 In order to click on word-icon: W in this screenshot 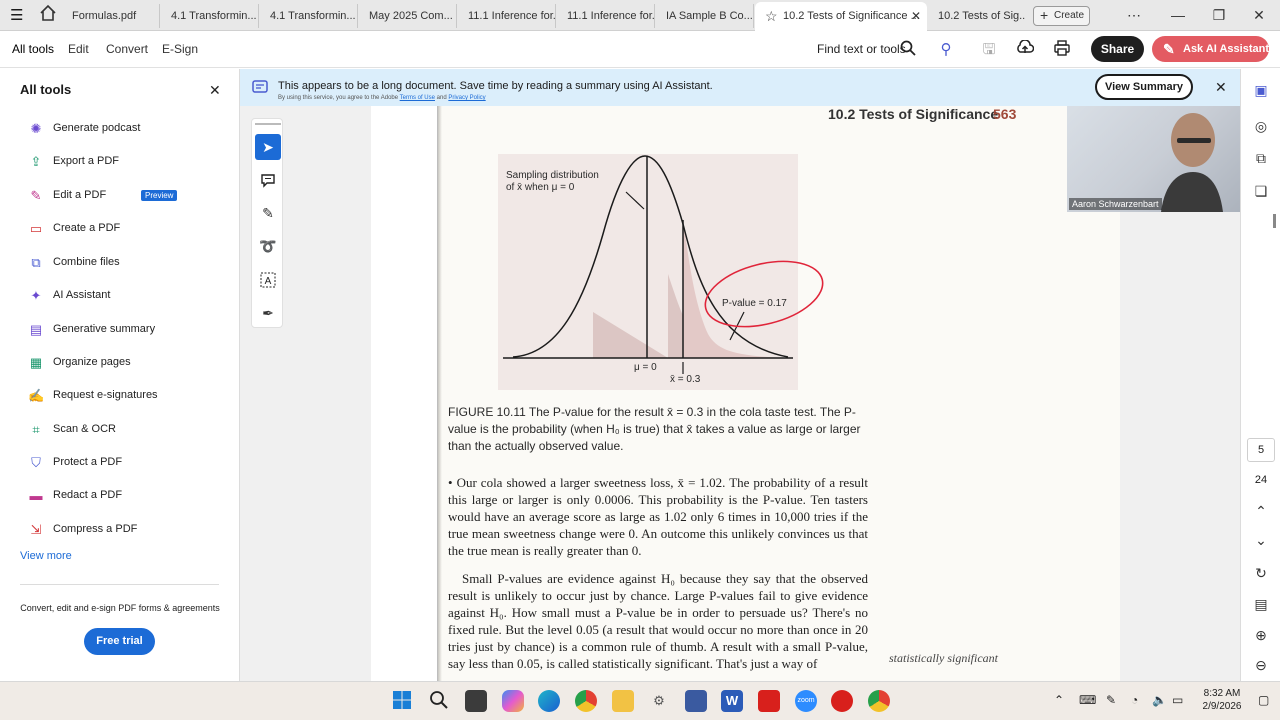, I will do `click(732, 701)`.